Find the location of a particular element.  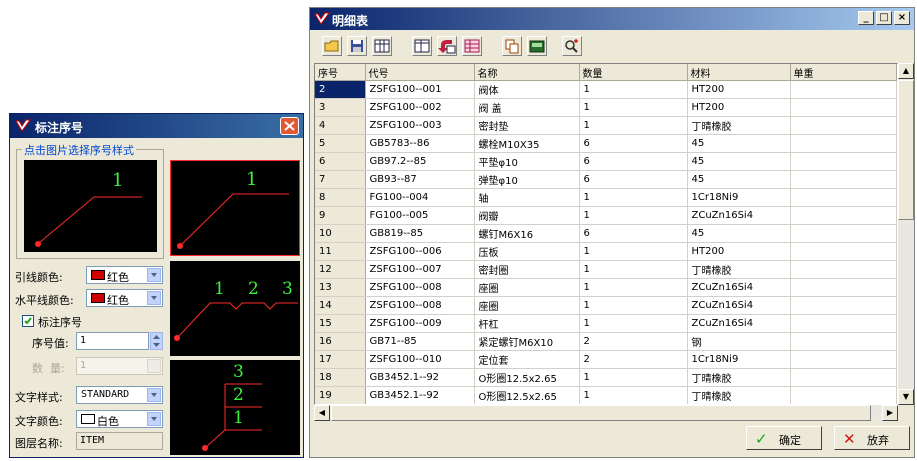

open-folder-icon is located at coordinates (332, 46).